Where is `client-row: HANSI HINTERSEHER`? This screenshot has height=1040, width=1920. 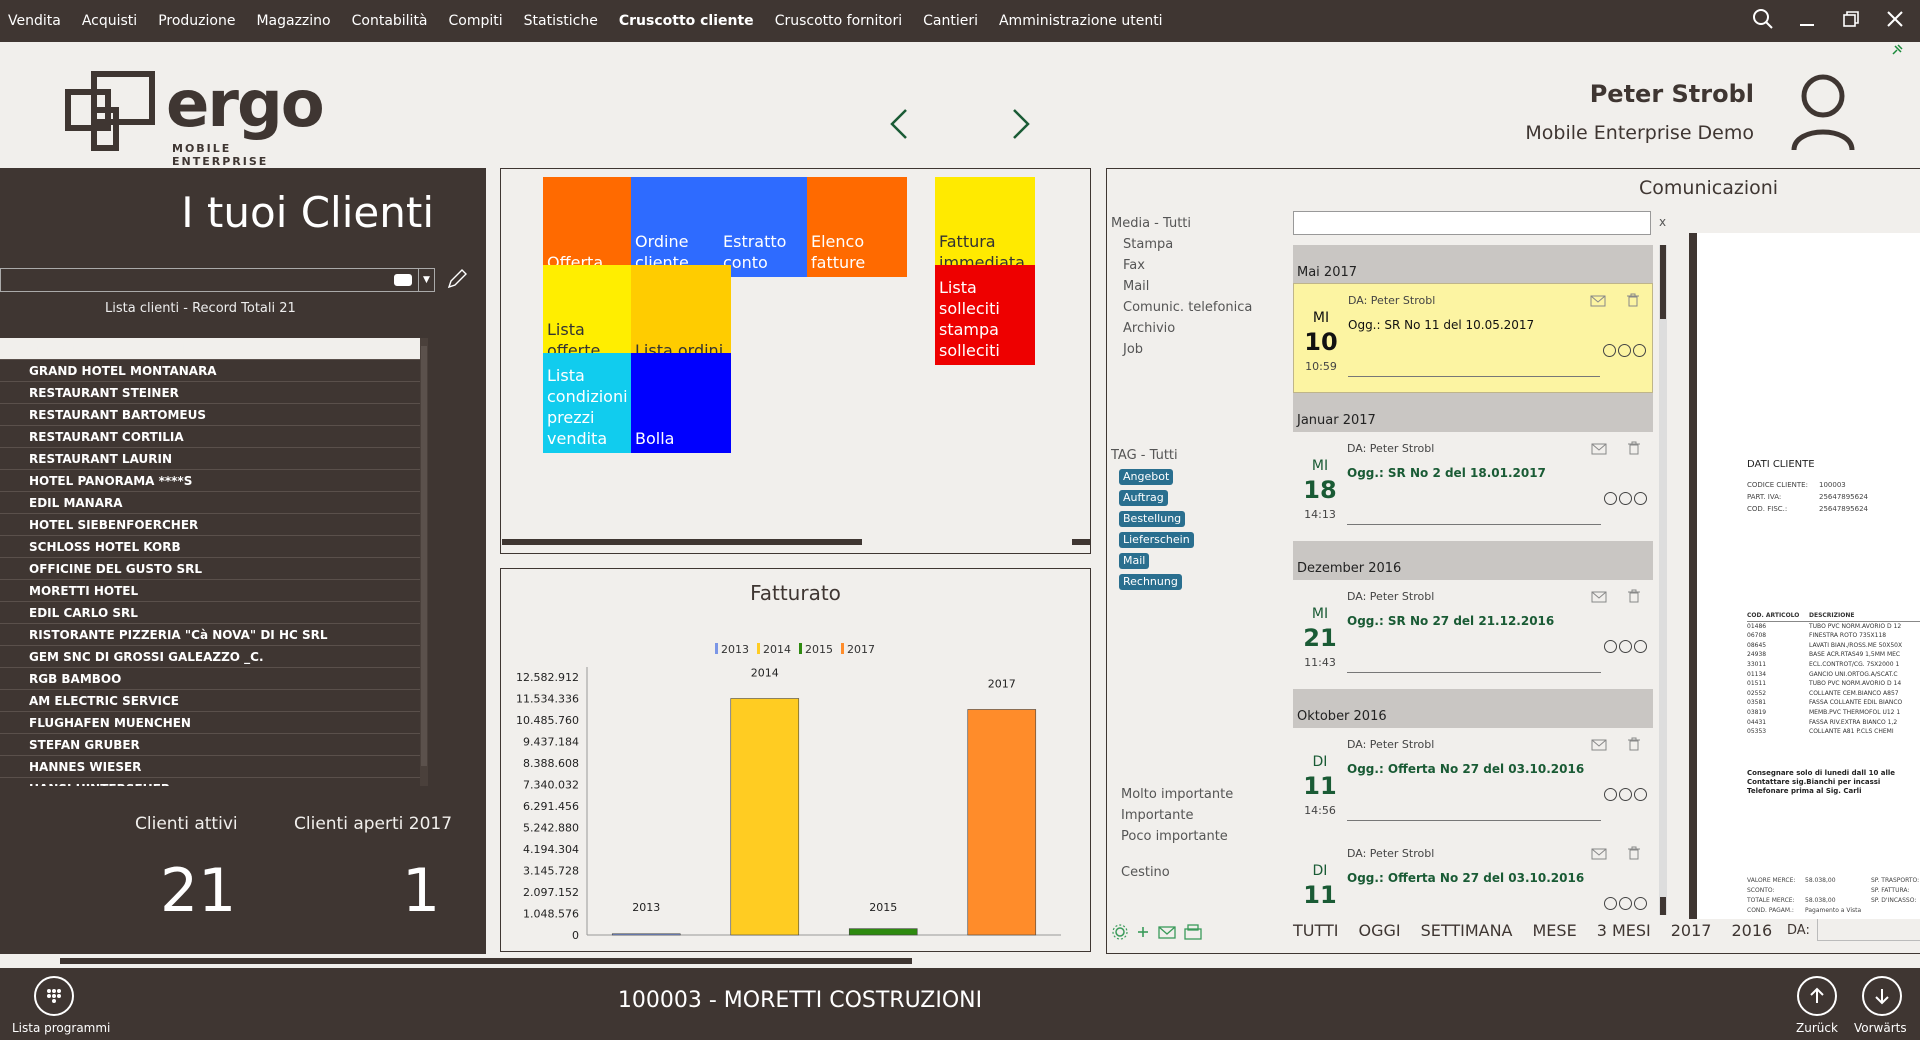
client-row: HANSI HINTERSEHER is located at coordinates (211, 782).